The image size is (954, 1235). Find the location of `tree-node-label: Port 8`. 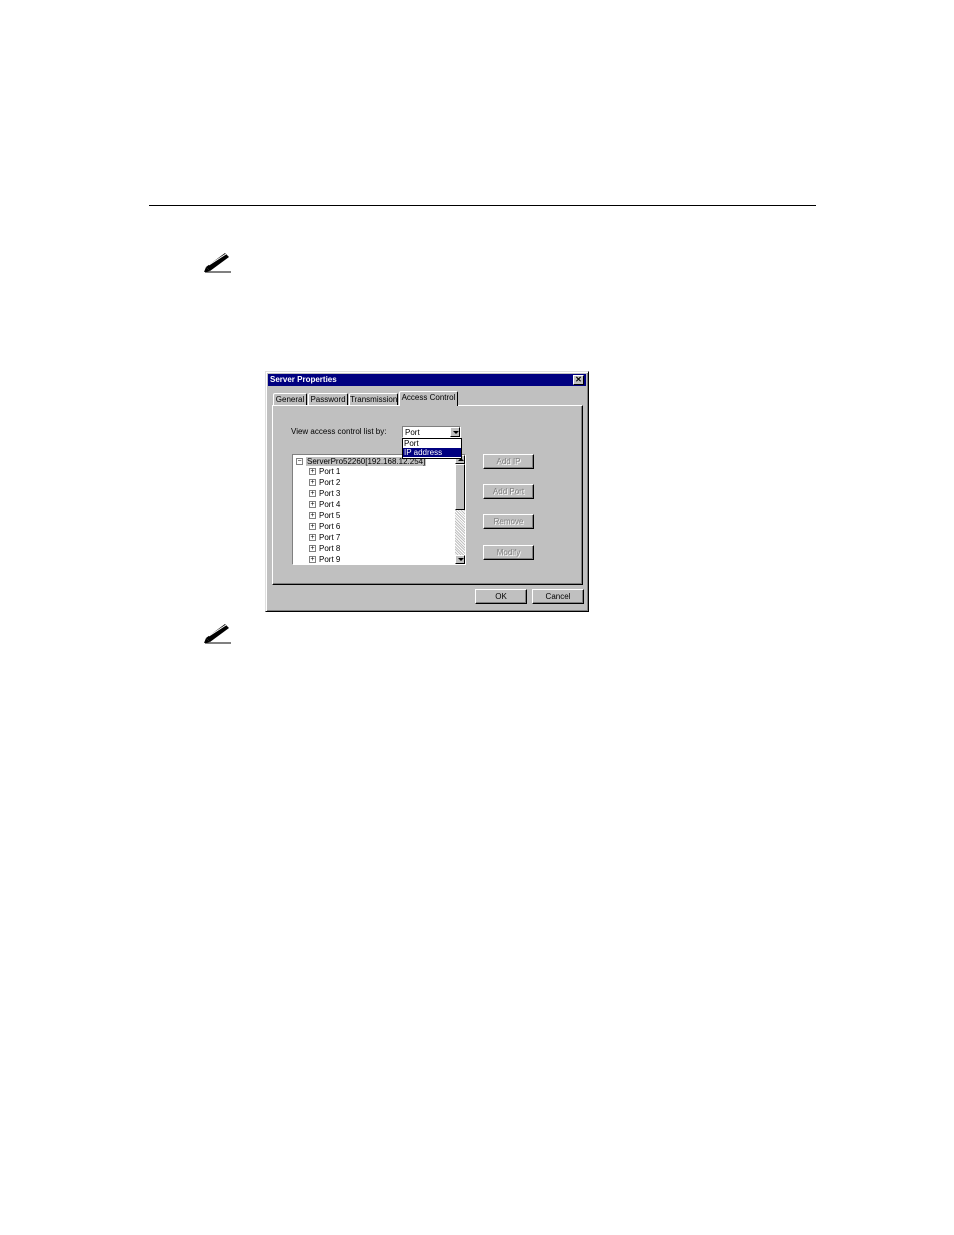

tree-node-label: Port 8 is located at coordinates (330, 548).